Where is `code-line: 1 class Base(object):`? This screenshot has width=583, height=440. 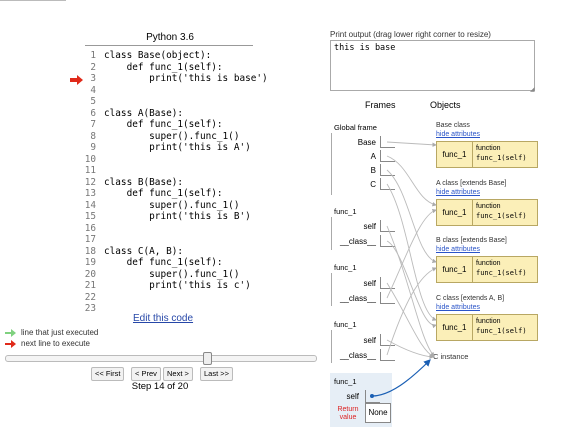 code-line: 1 class Base(object): is located at coordinates (147, 56).